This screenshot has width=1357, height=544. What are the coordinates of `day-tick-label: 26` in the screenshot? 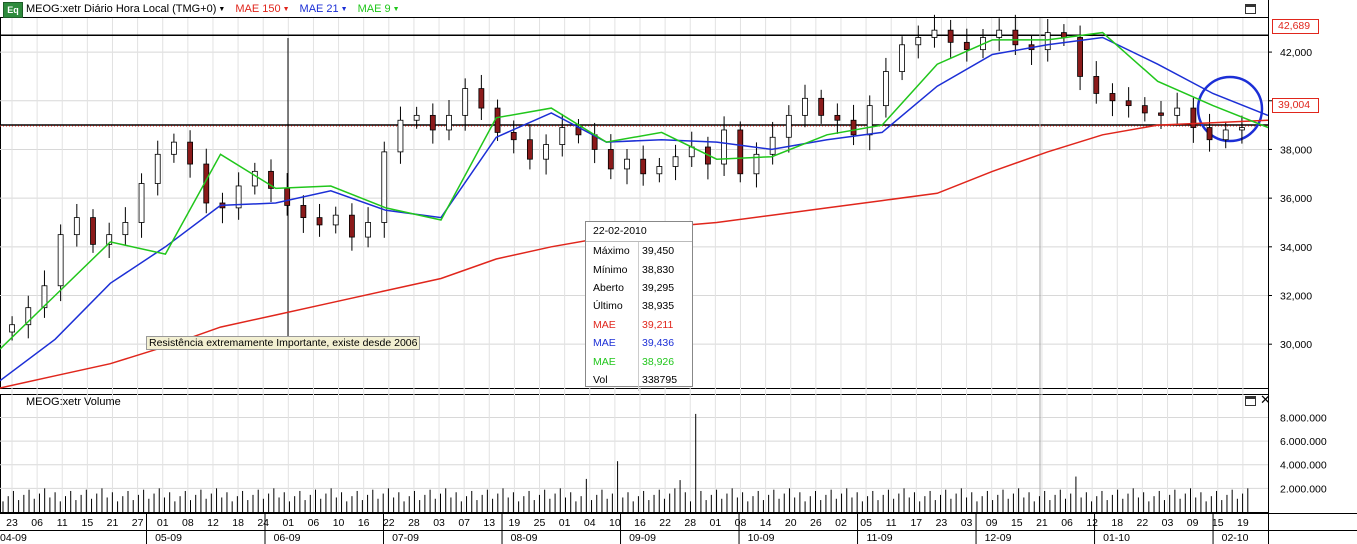 It's located at (816, 523).